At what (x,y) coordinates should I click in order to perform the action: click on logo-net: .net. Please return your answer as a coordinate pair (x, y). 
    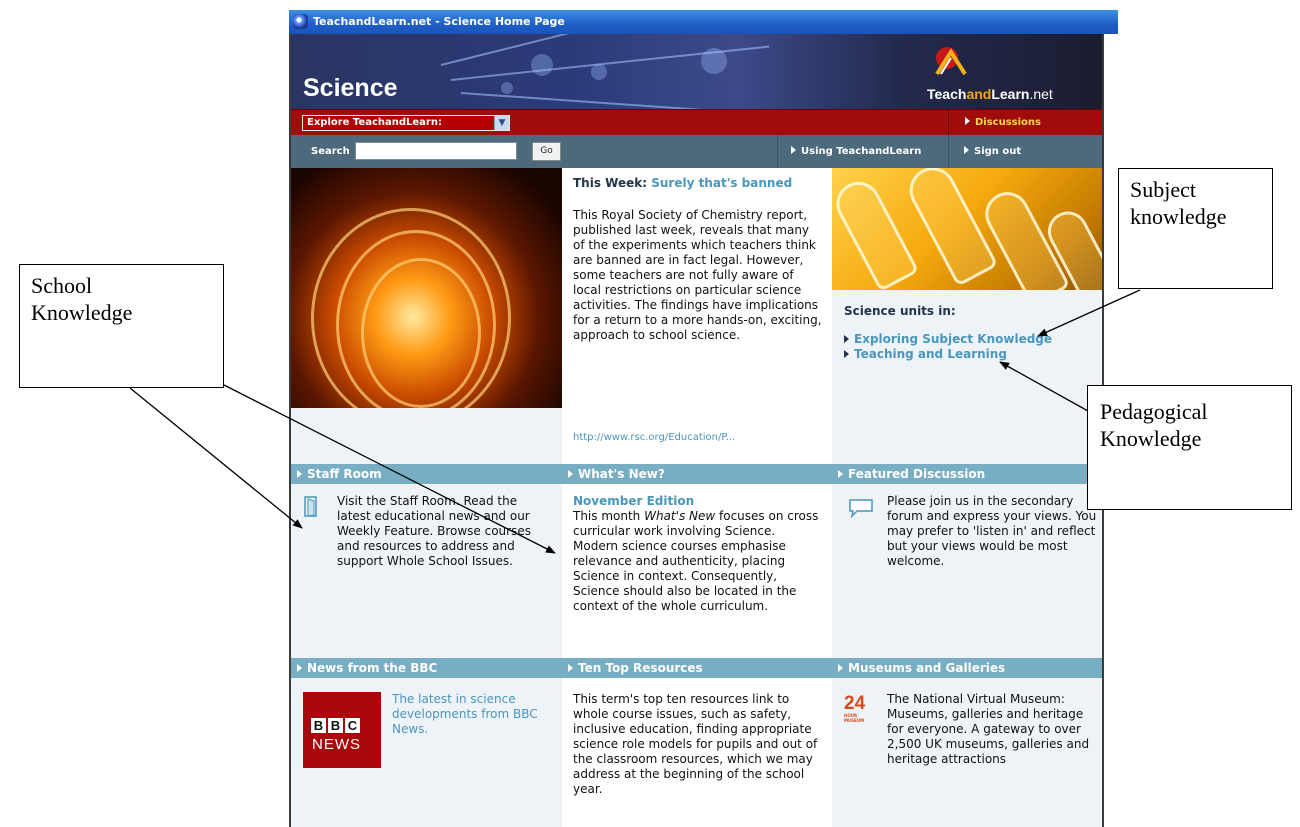
    Looking at the image, I should click on (1041, 94).